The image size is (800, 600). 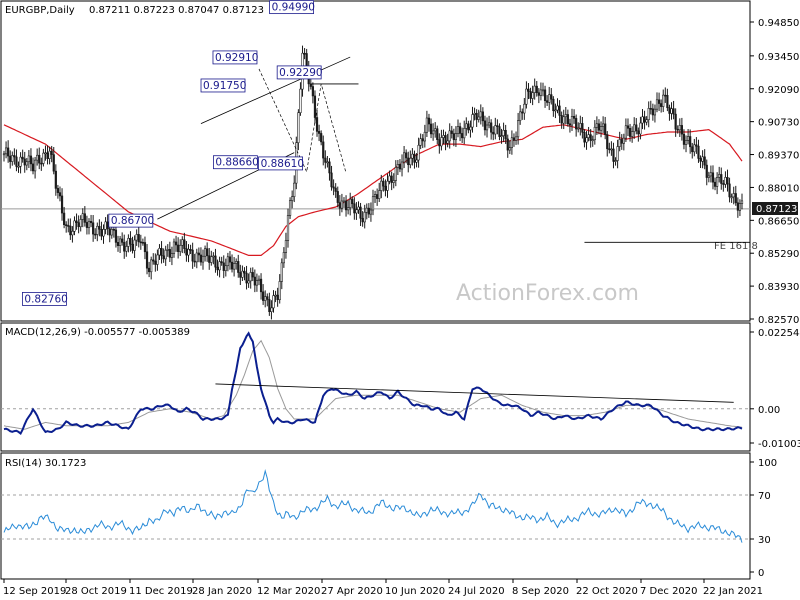 What do you see at coordinates (352, 591) in the screenshot?
I see `x-tick-label: 27 Apr 2020` at bounding box center [352, 591].